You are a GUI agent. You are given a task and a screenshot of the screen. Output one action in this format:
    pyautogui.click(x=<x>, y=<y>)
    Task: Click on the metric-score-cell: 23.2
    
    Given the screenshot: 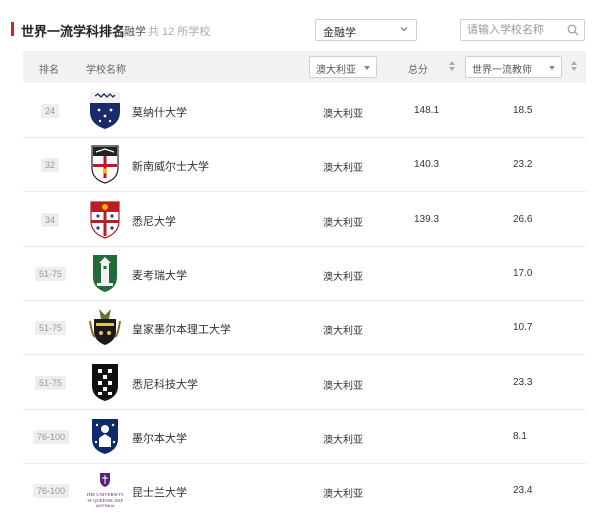 What is the action you would take?
    pyautogui.click(x=523, y=164)
    